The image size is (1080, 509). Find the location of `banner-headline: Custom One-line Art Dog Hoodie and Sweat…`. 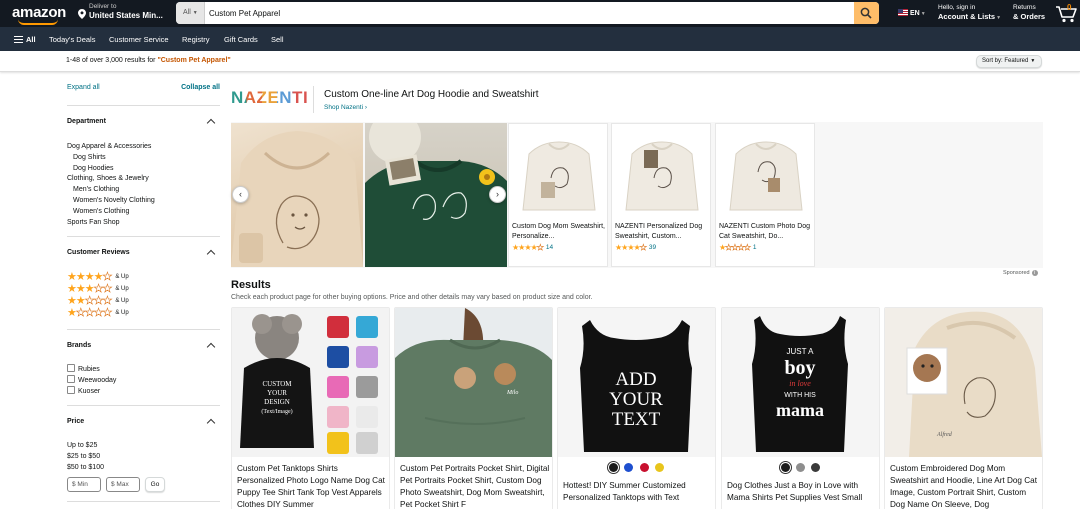

banner-headline: Custom One-line Art Dog Hoodie and Sweat… is located at coordinates (431, 94).